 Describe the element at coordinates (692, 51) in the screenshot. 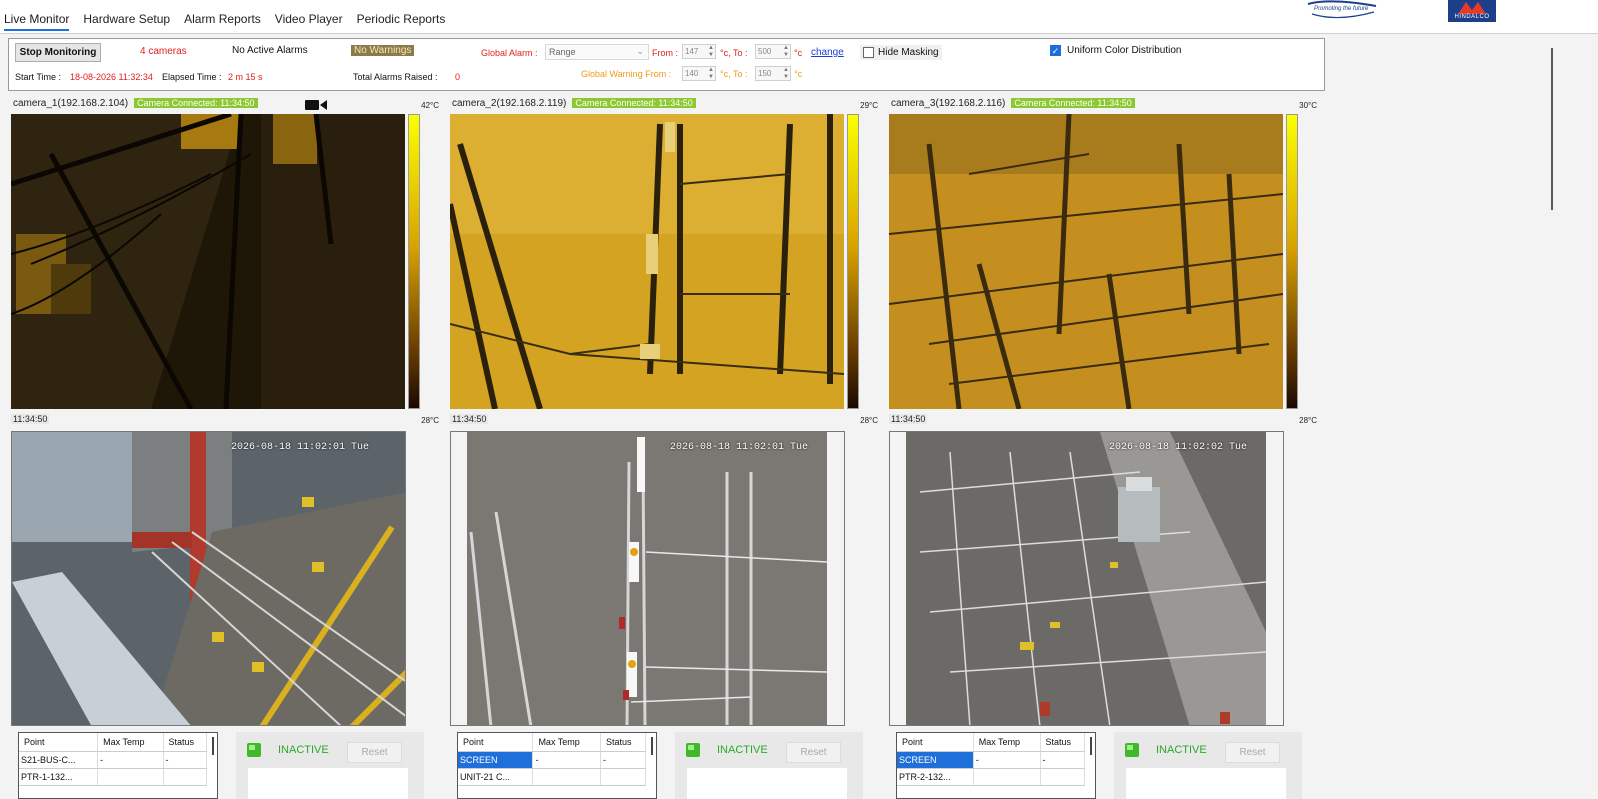

I see `alarm-from-value: 147` at that location.